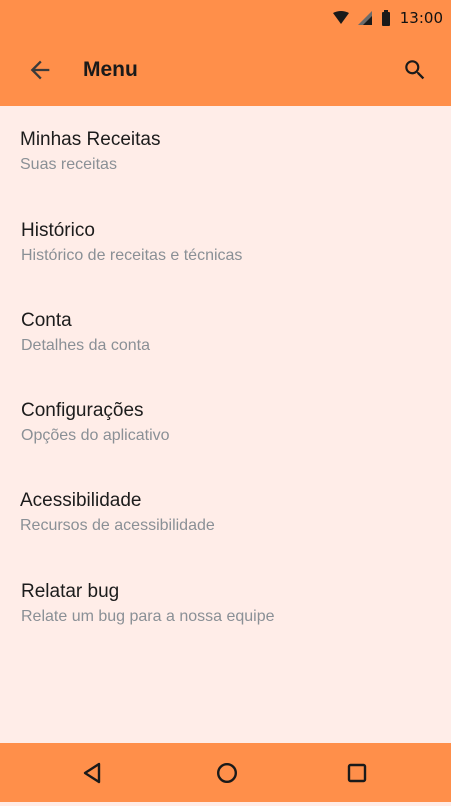 Image resolution: width=451 pixels, height=806 pixels. I want to click on nav-recents-button, so click(357, 773).